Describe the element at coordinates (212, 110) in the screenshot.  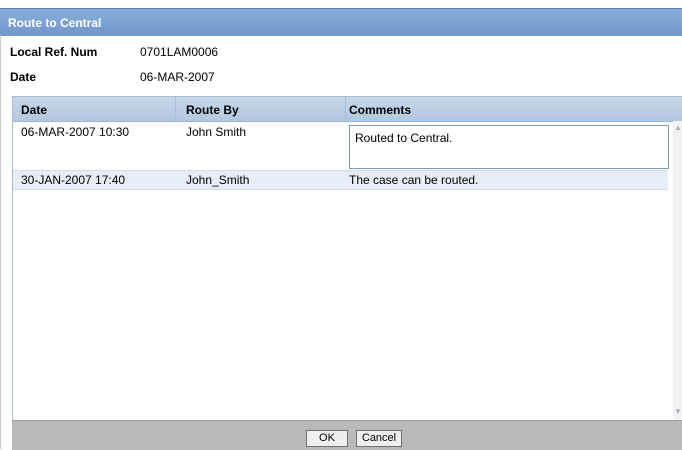
I see `column-header-route-by: Route By` at that location.